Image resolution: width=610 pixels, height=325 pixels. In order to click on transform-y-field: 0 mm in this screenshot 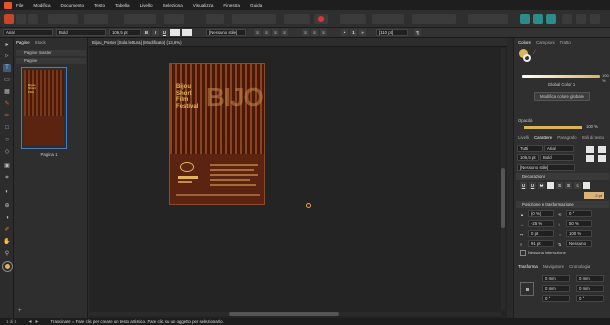, I will do `click(556, 288)`.